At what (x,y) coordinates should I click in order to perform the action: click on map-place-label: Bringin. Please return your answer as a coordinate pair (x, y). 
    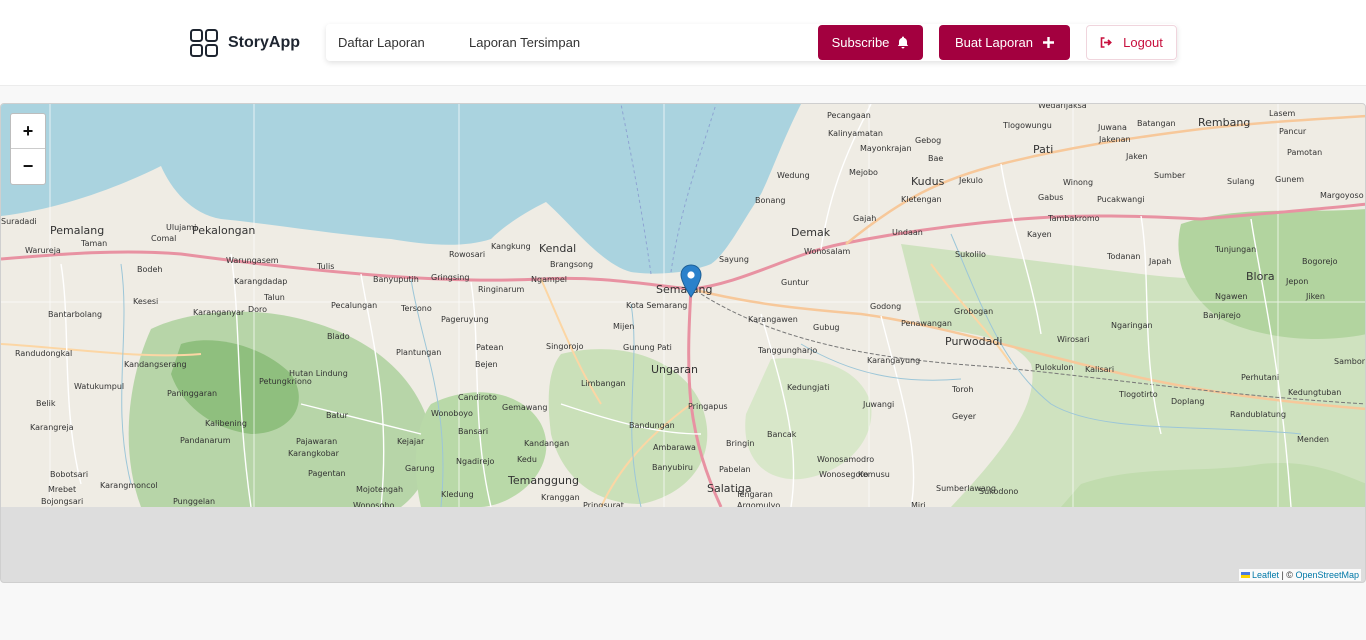
    Looking at the image, I should click on (740, 443).